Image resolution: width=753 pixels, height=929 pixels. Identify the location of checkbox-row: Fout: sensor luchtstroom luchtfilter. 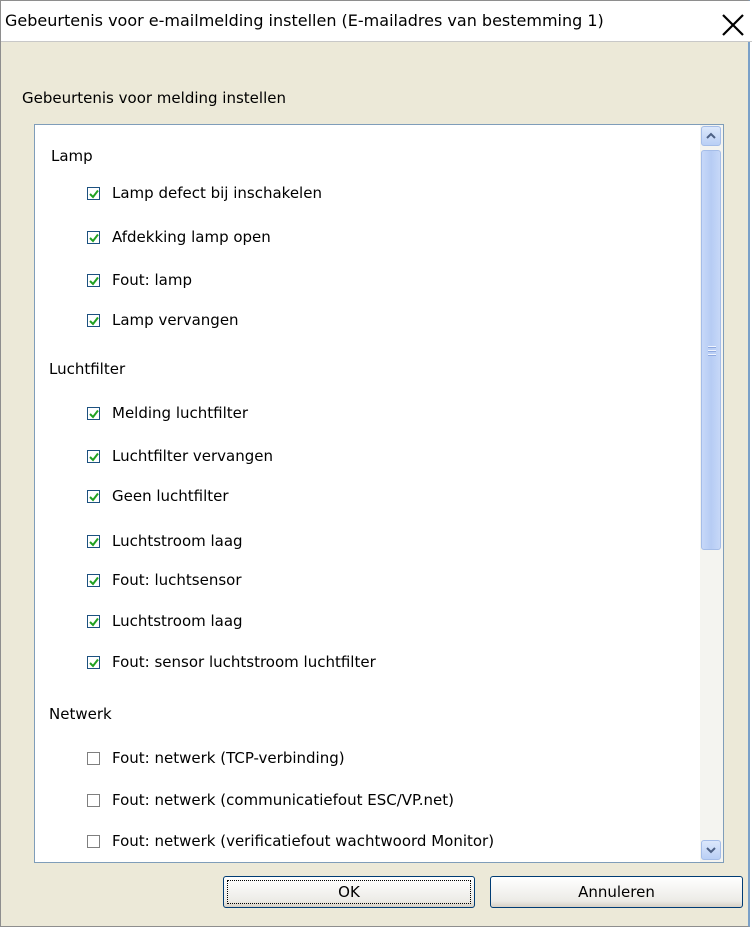
(231, 662).